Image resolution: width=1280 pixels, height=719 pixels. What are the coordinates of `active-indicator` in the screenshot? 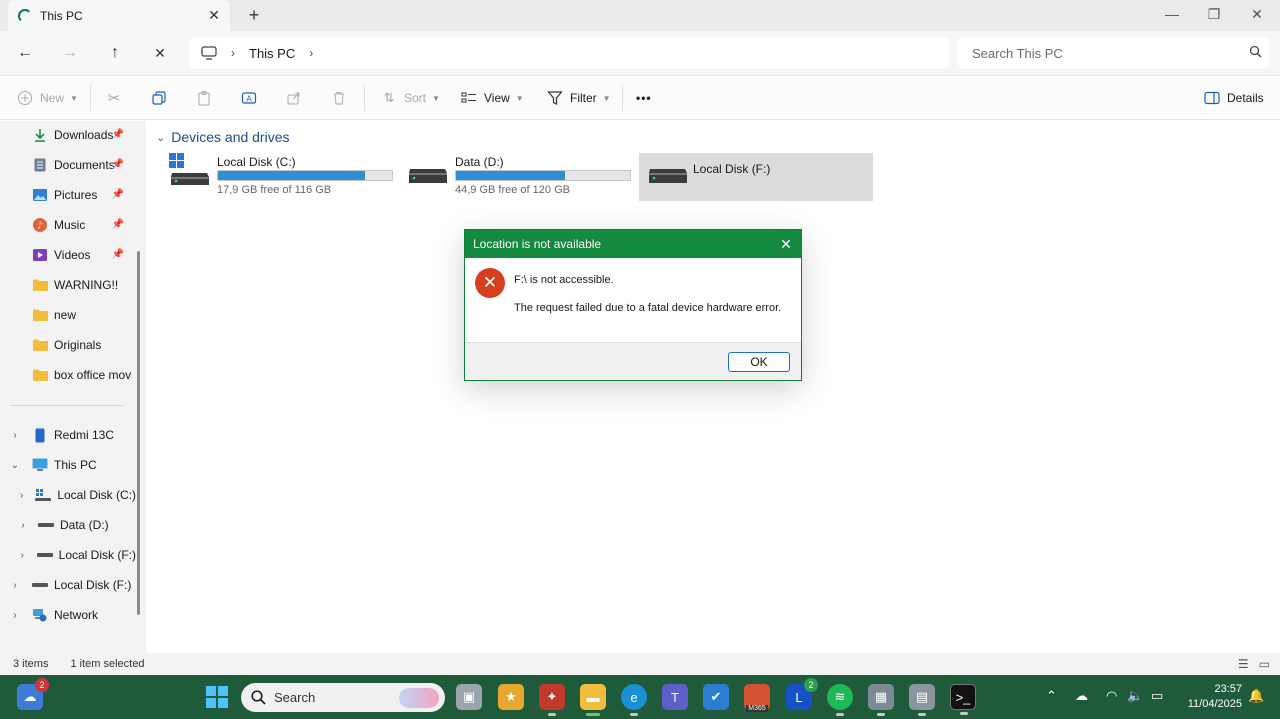 It's located at (593, 714).